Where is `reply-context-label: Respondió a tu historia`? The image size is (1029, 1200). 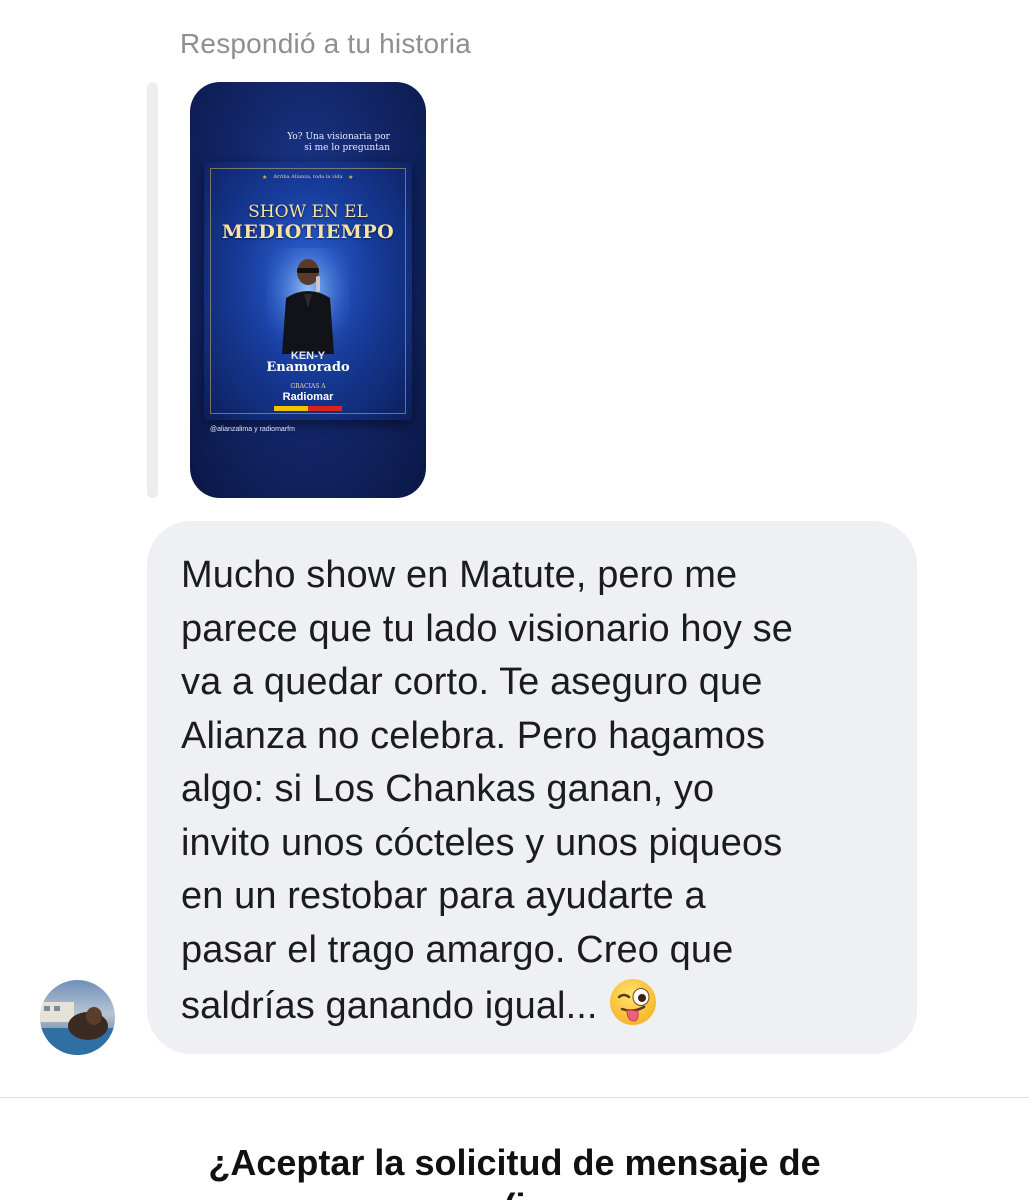 reply-context-label: Respondió a tu historia is located at coordinates (325, 43).